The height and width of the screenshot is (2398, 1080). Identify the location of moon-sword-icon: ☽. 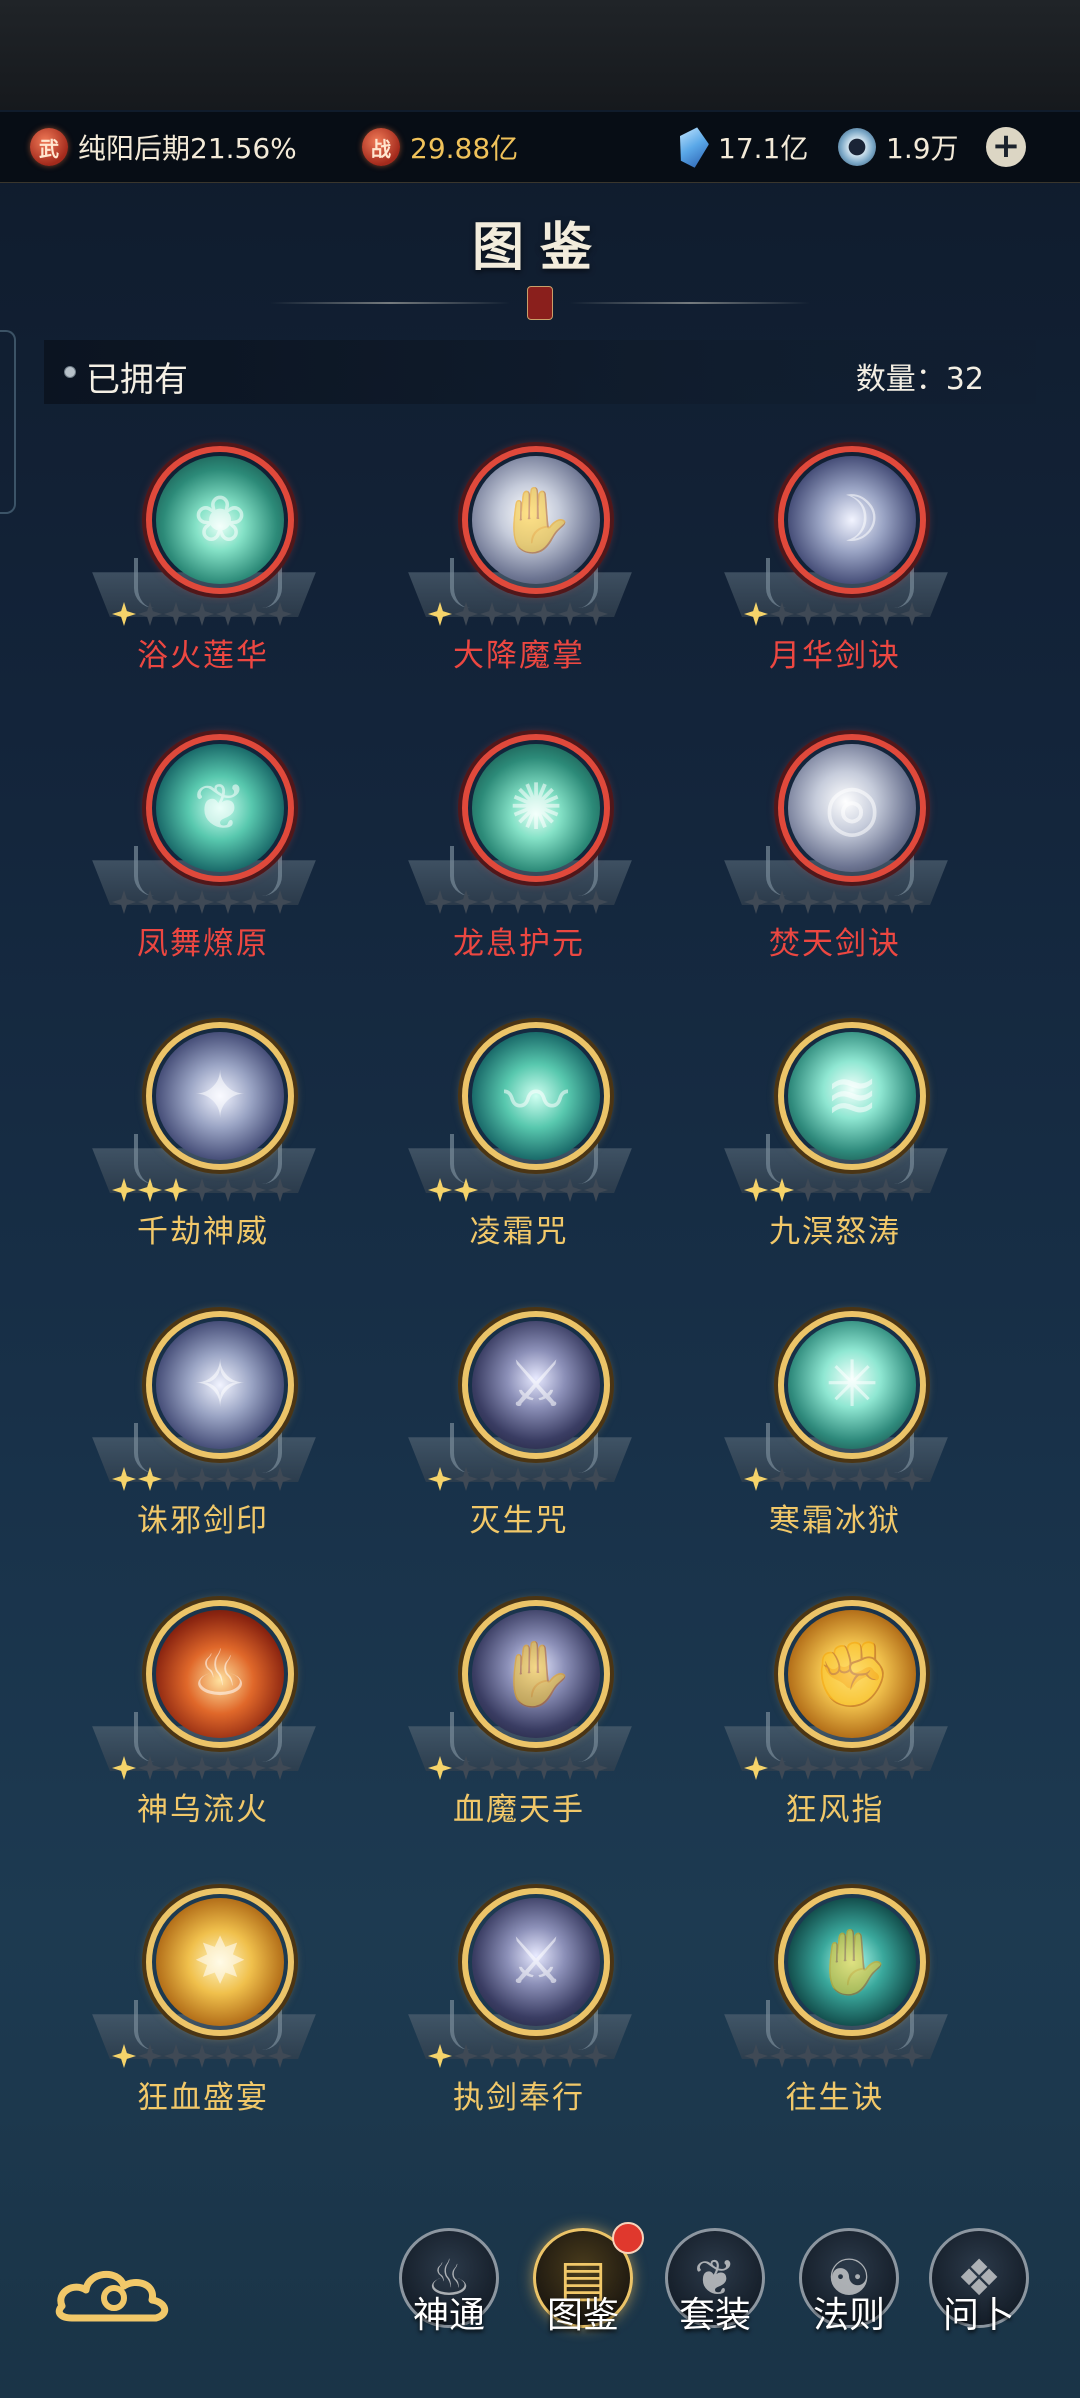
(852, 520).